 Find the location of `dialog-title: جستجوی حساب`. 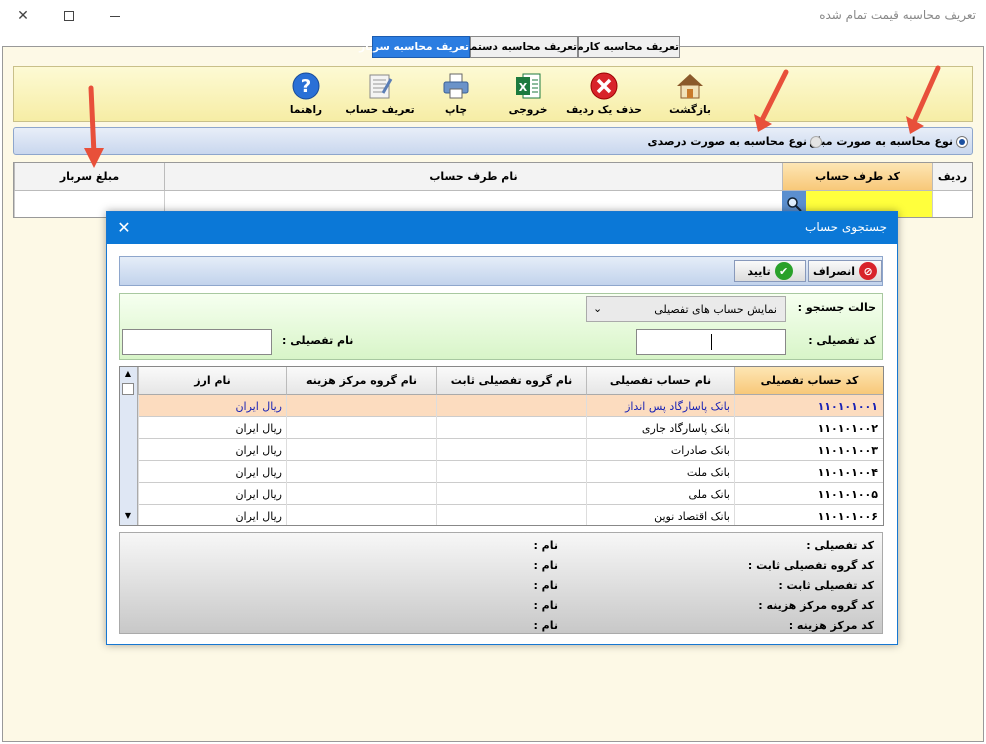

dialog-title: جستجوی حساب is located at coordinates (846, 227).